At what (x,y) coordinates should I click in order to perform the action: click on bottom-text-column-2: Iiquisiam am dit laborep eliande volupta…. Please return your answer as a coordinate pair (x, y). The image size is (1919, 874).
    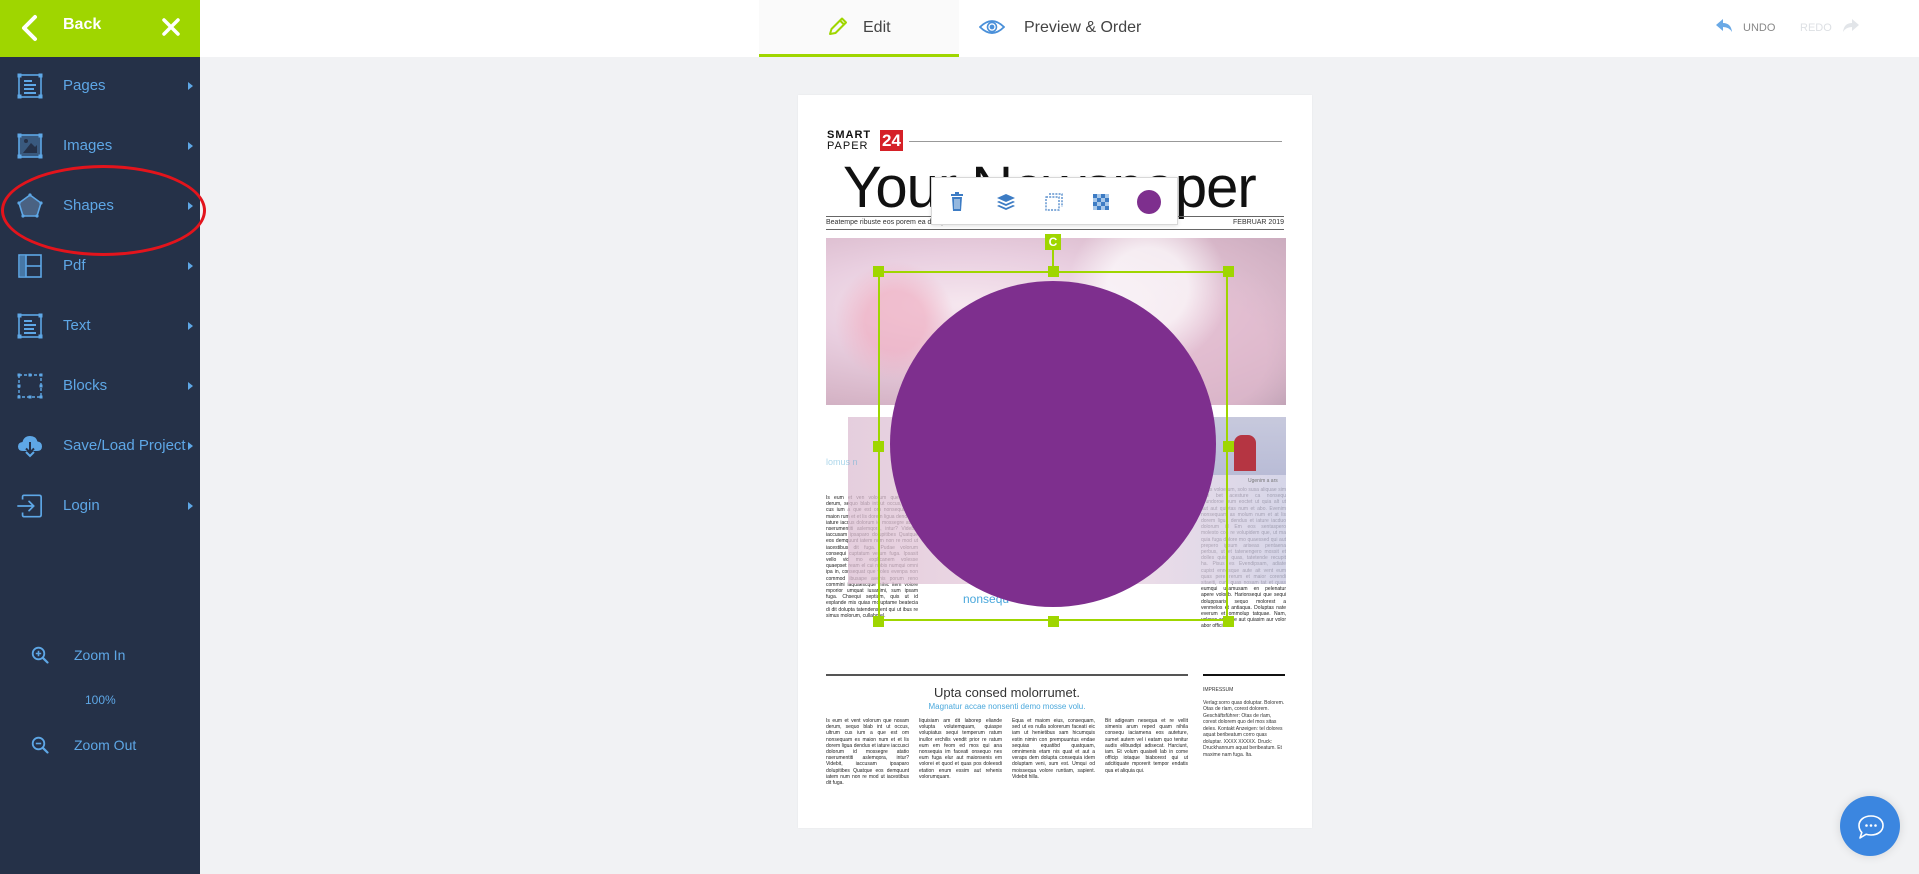
    Looking at the image, I should click on (960, 753).